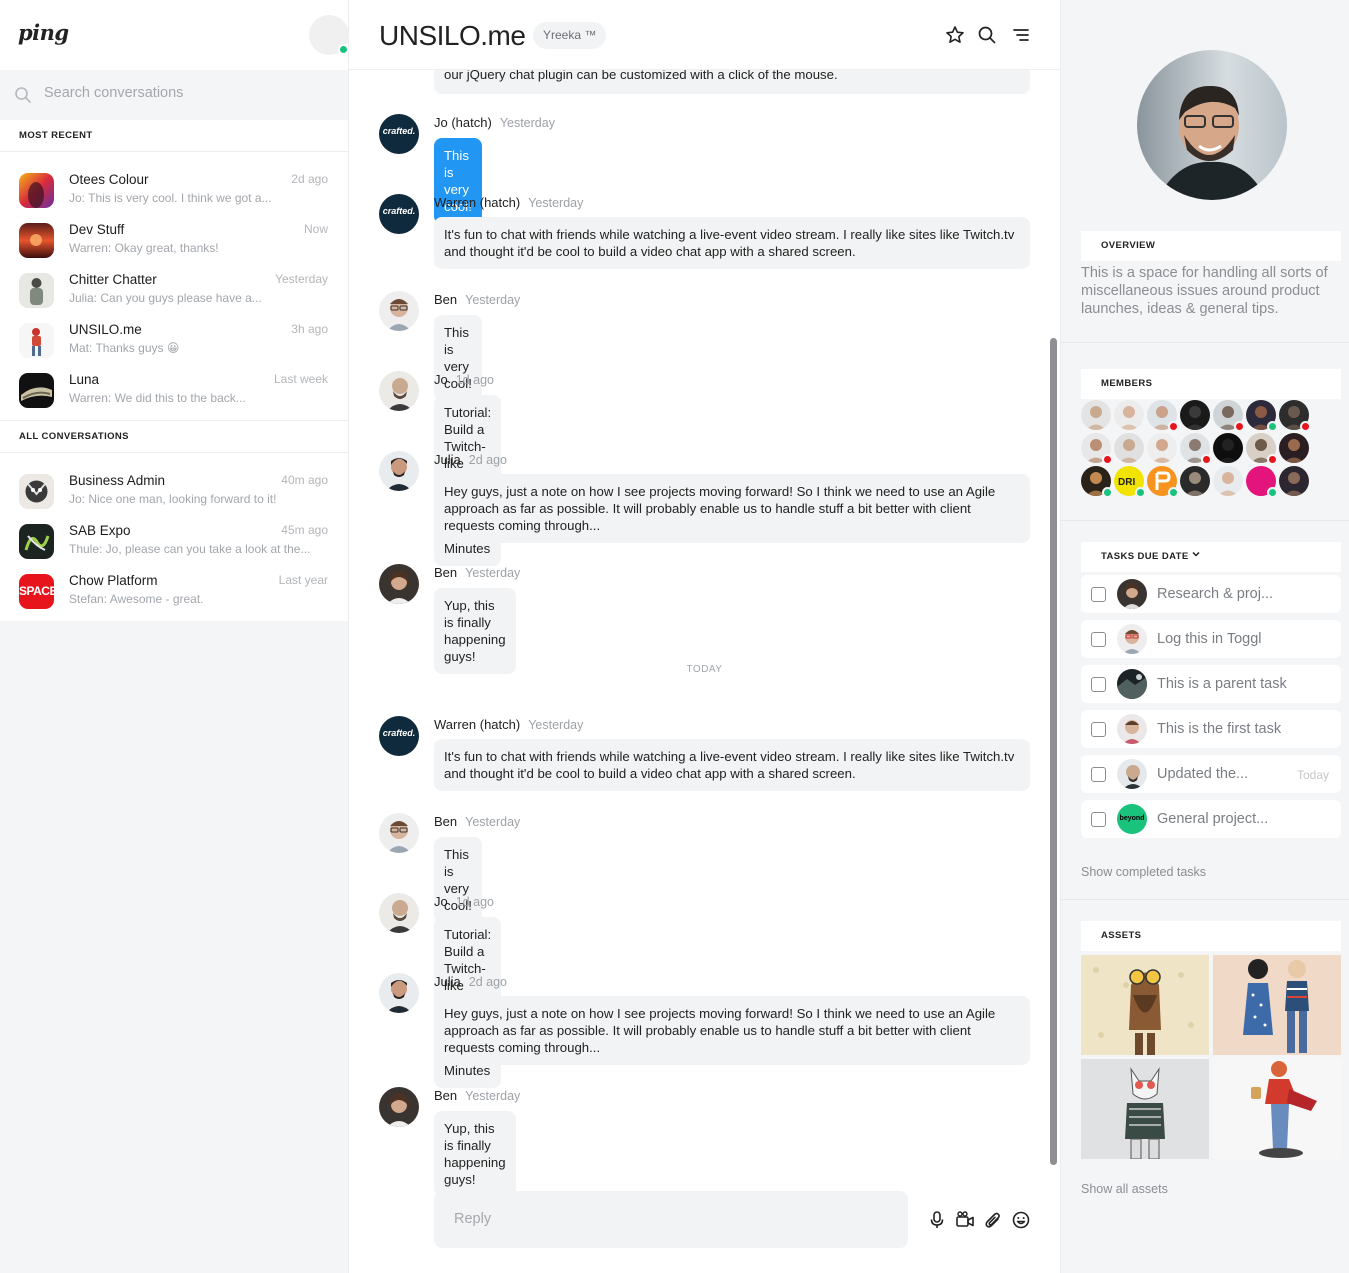  I want to click on conversation-avatar: SPACE, so click(36, 591).